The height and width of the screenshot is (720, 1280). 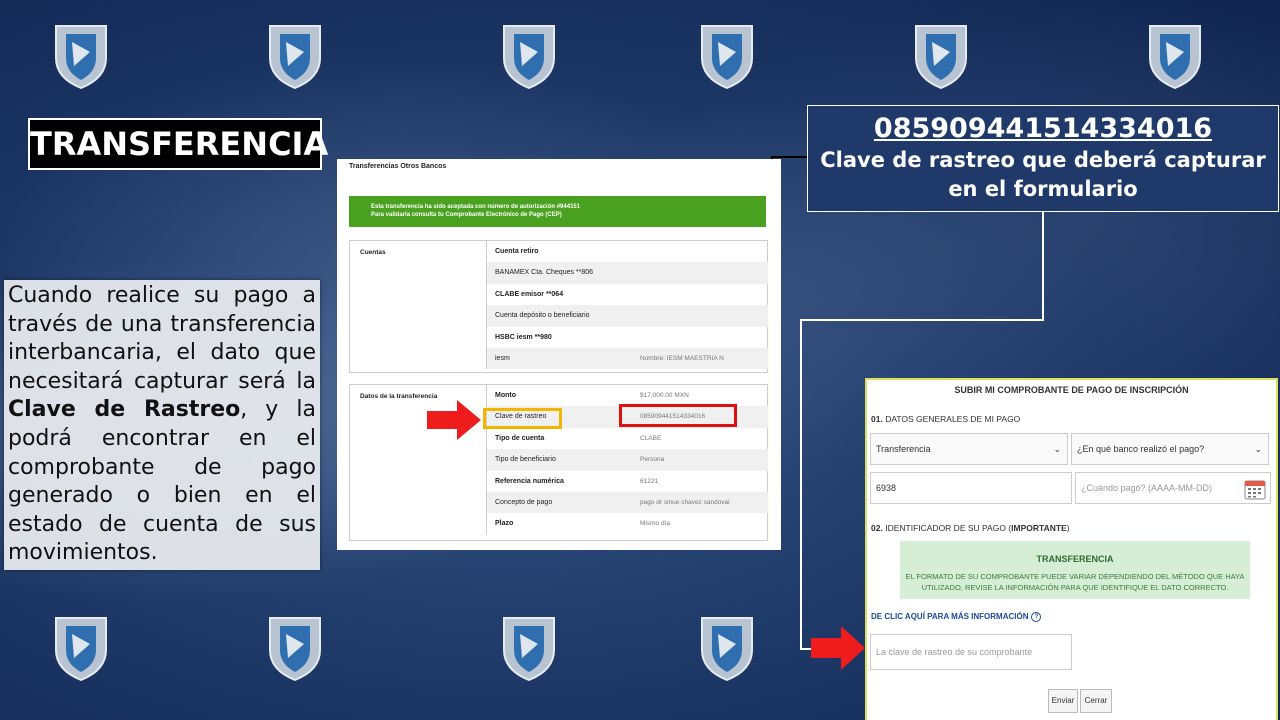 I want to click on row-label: iesm, so click(x=502, y=358).